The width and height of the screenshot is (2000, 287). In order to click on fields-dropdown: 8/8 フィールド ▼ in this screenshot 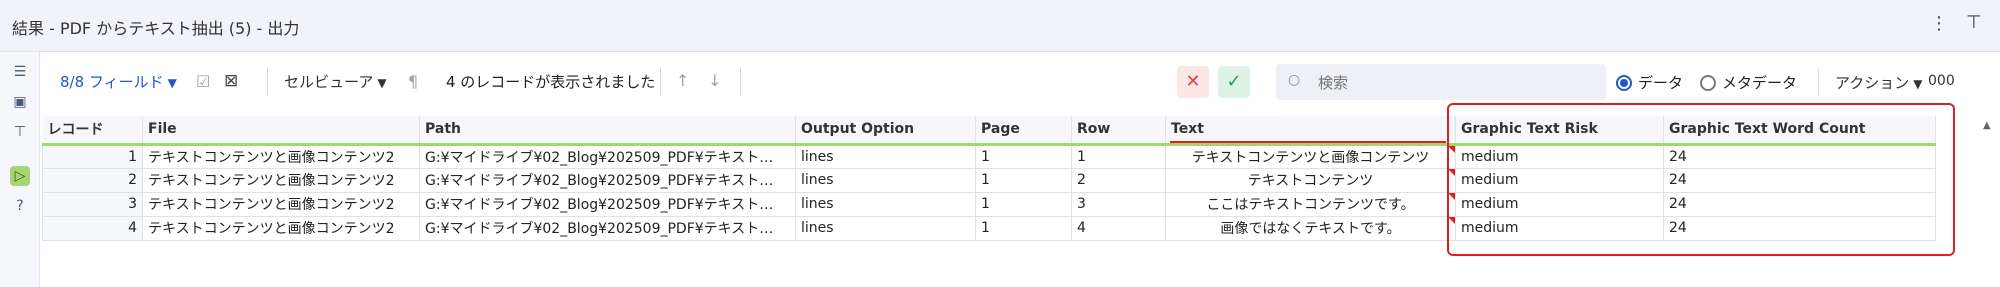, I will do `click(118, 82)`.